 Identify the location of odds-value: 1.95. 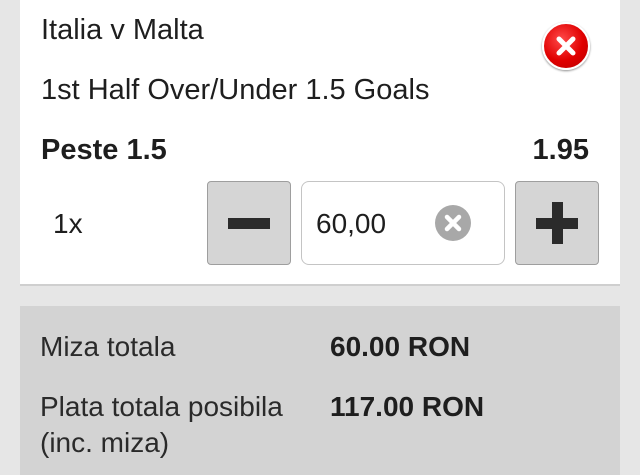
(560, 150).